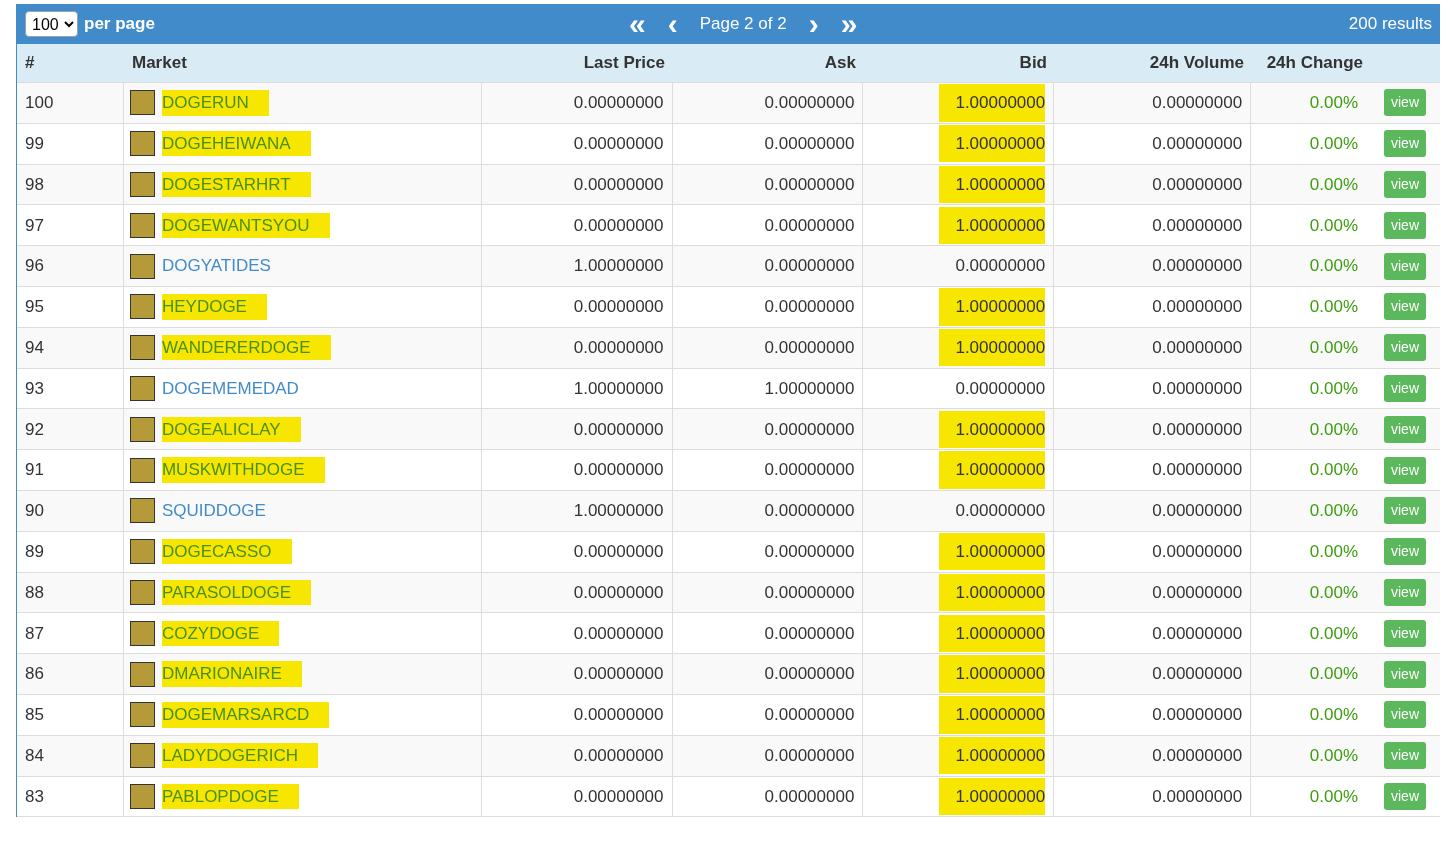  I want to click on market-link: COZYDOGE, so click(220, 633).